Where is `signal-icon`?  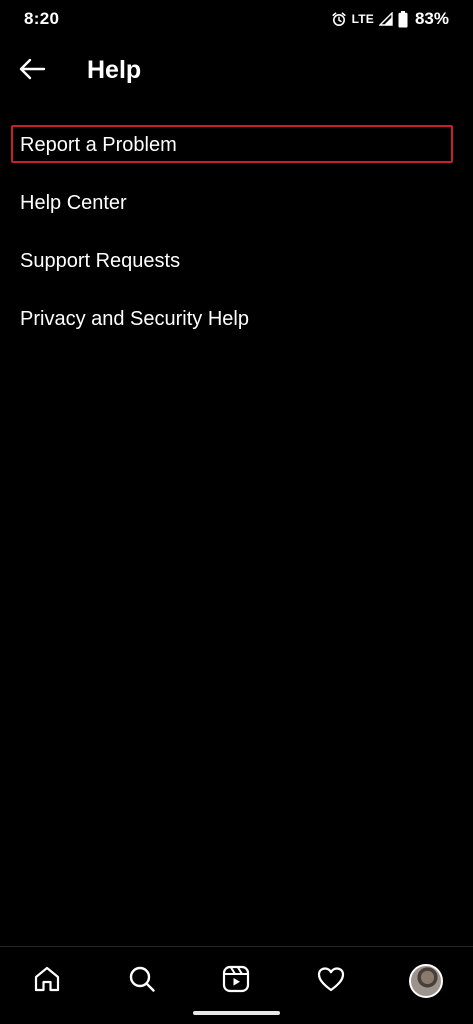 signal-icon is located at coordinates (385, 19).